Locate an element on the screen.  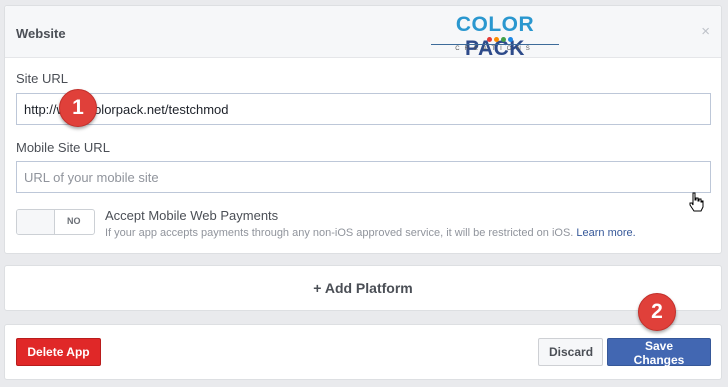
mobile-site-url-label: Mobile Site URL is located at coordinates (63, 147).